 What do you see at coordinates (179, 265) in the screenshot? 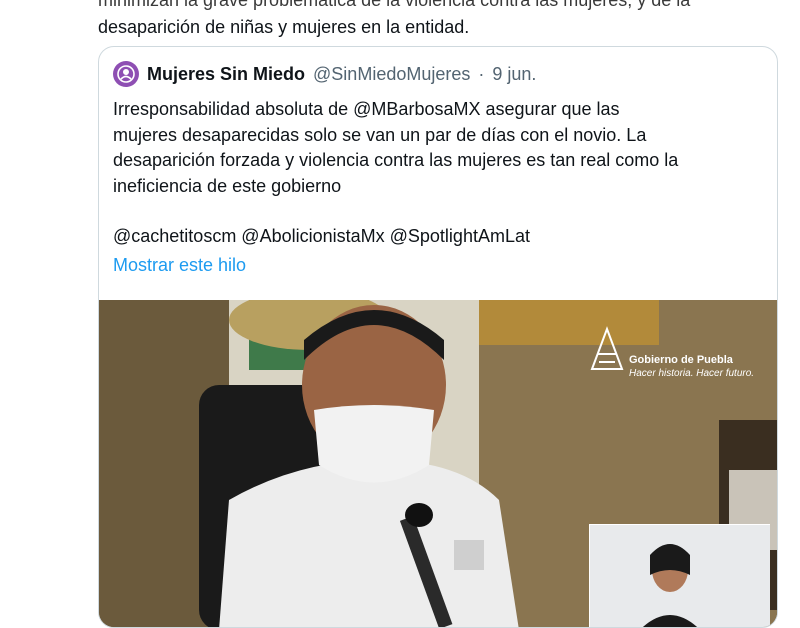
I see `show-thread-link: Mostrar este hilo` at bounding box center [179, 265].